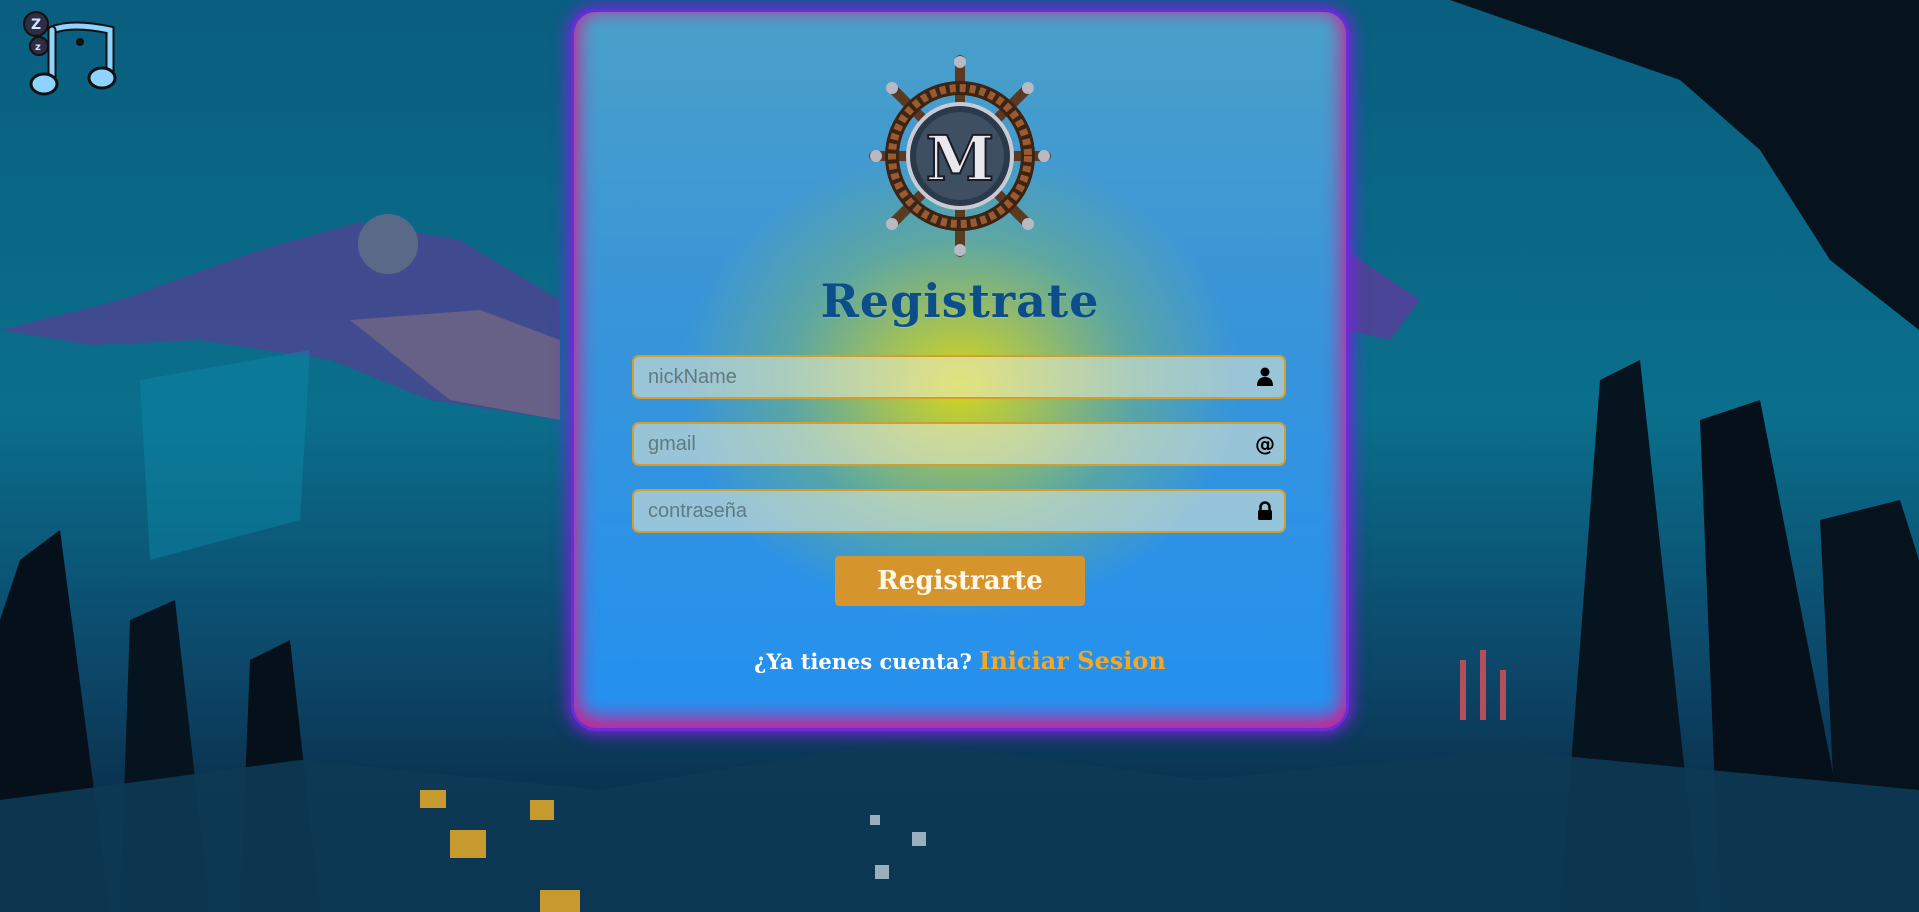 This screenshot has height=912, width=1919. I want to click on logo-letter: M, so click(960, 158).